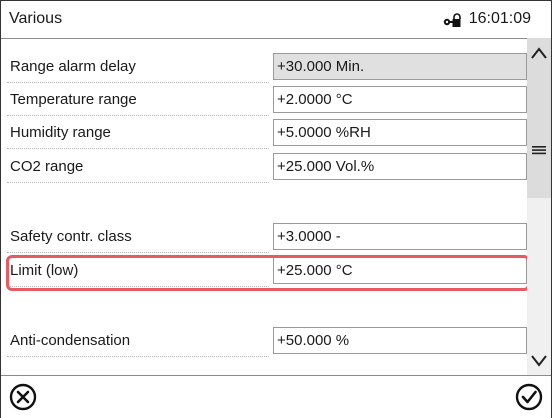  What do you see at coordinates (23, 399) in the screenshot?
I see `cancel-circle-icon` at bounding box center [23, 399].